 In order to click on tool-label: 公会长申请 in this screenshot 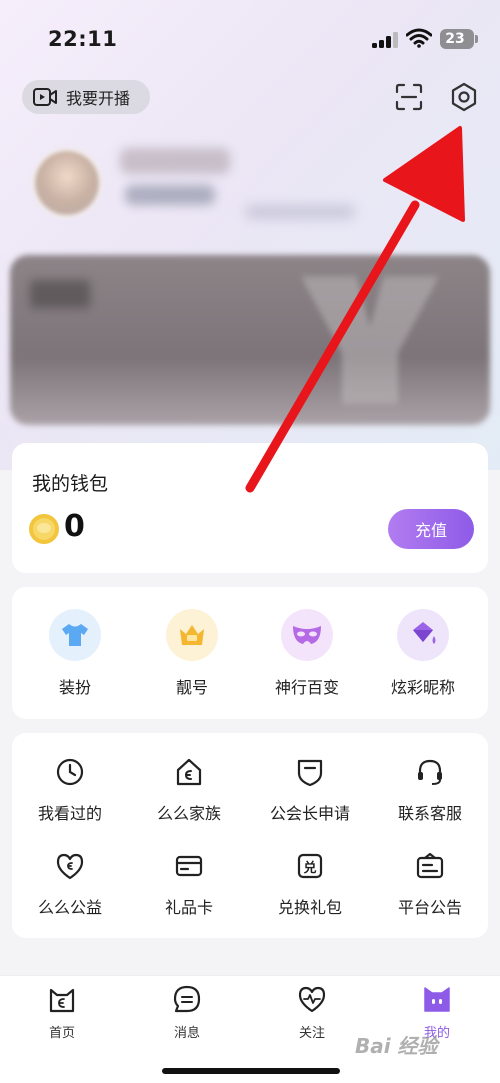, I will do `click(309, 813)`.